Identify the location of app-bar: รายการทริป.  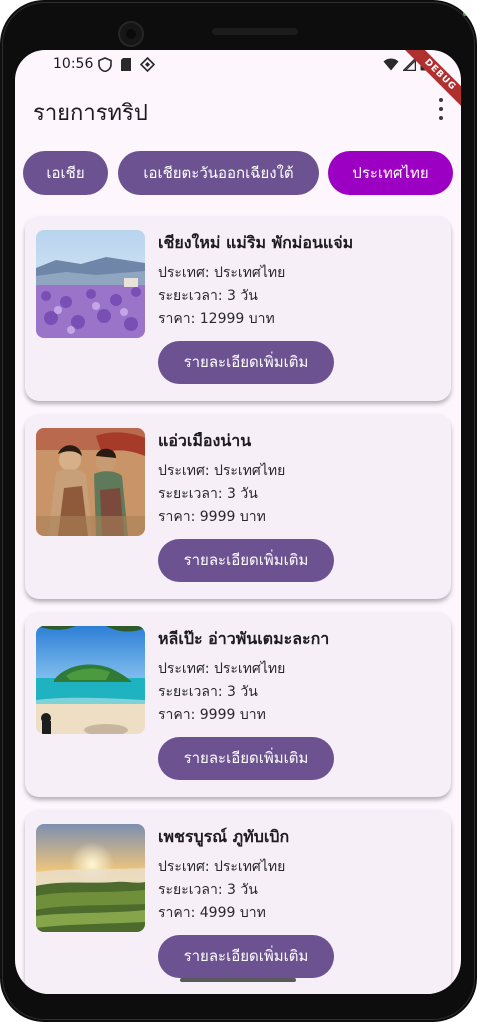
(238, 110).